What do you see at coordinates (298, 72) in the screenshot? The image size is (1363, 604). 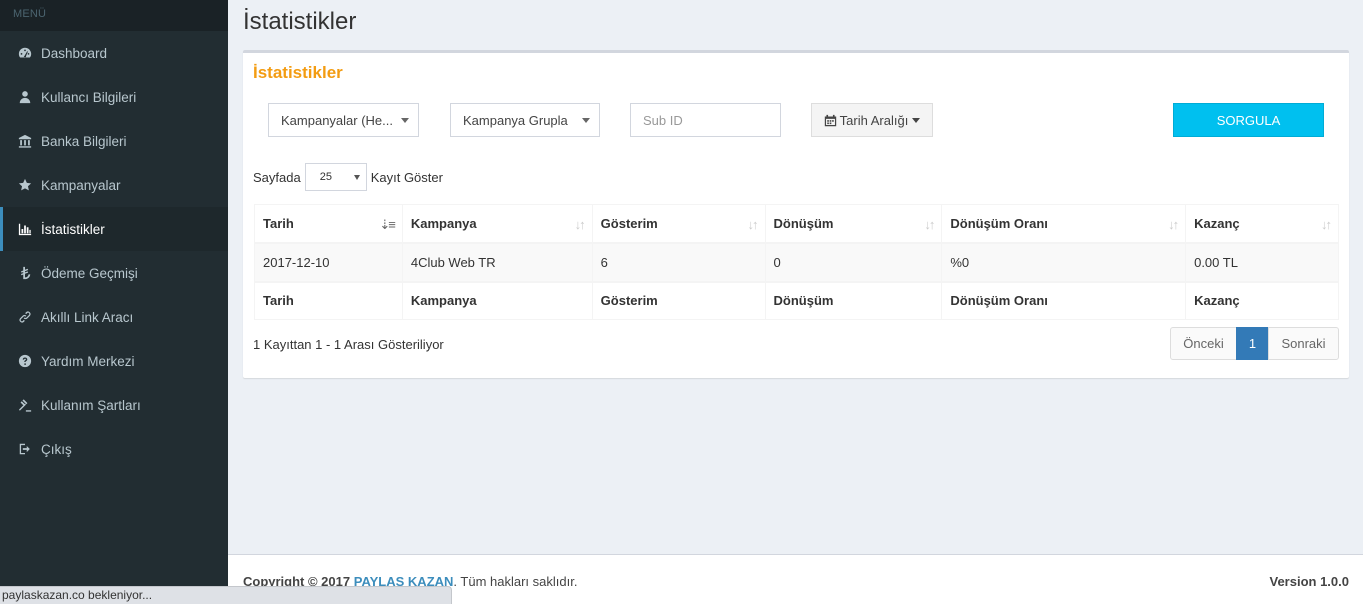 I see `box-title: İstatistikler` at bounding box center [298, 72].